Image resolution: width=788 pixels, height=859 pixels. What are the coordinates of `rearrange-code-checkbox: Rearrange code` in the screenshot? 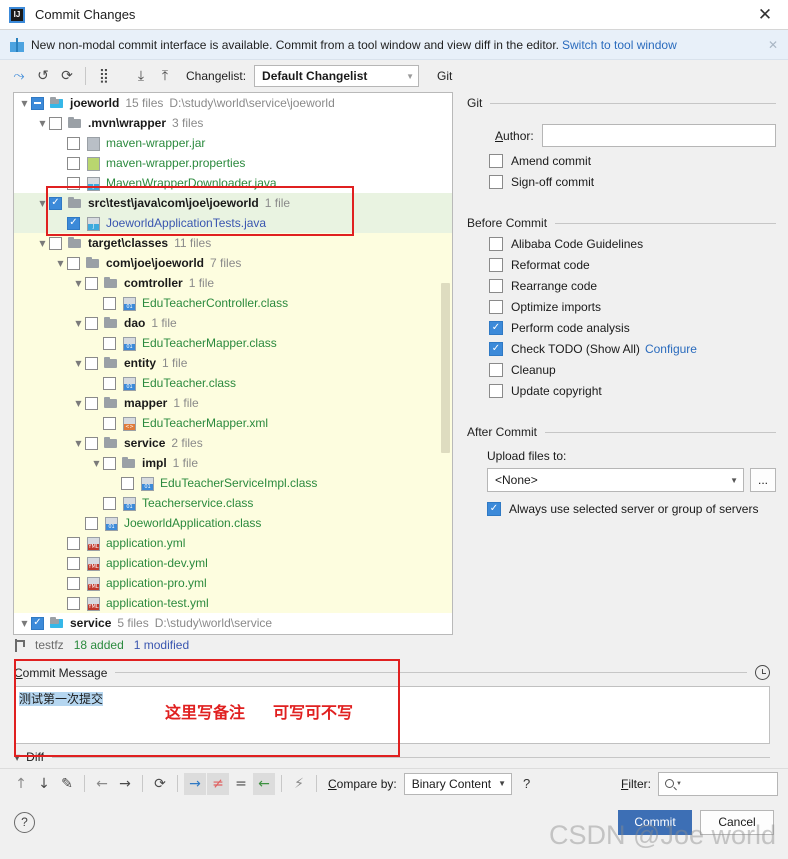 It's located at (632, 286).